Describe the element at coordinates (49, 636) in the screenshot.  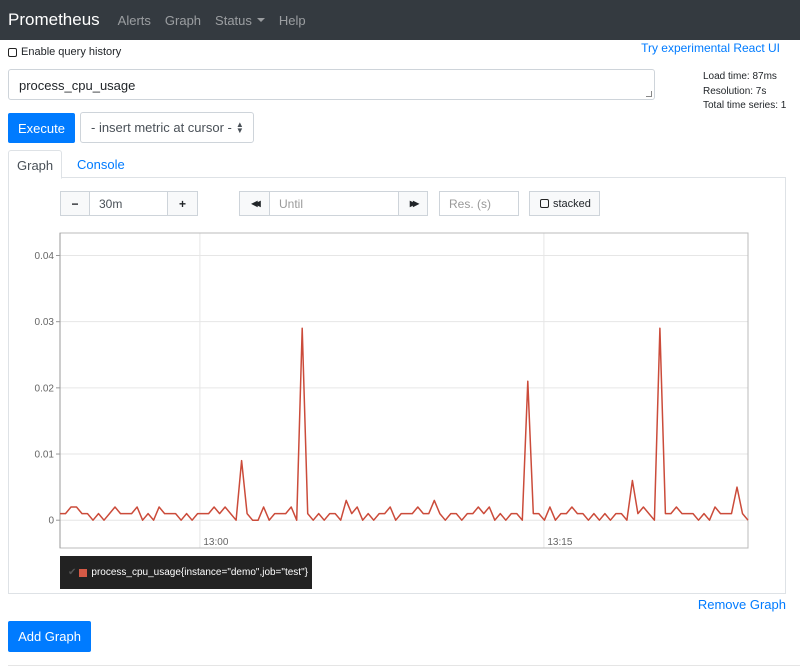
I see `add-graph-button: Add Graph` at that location.